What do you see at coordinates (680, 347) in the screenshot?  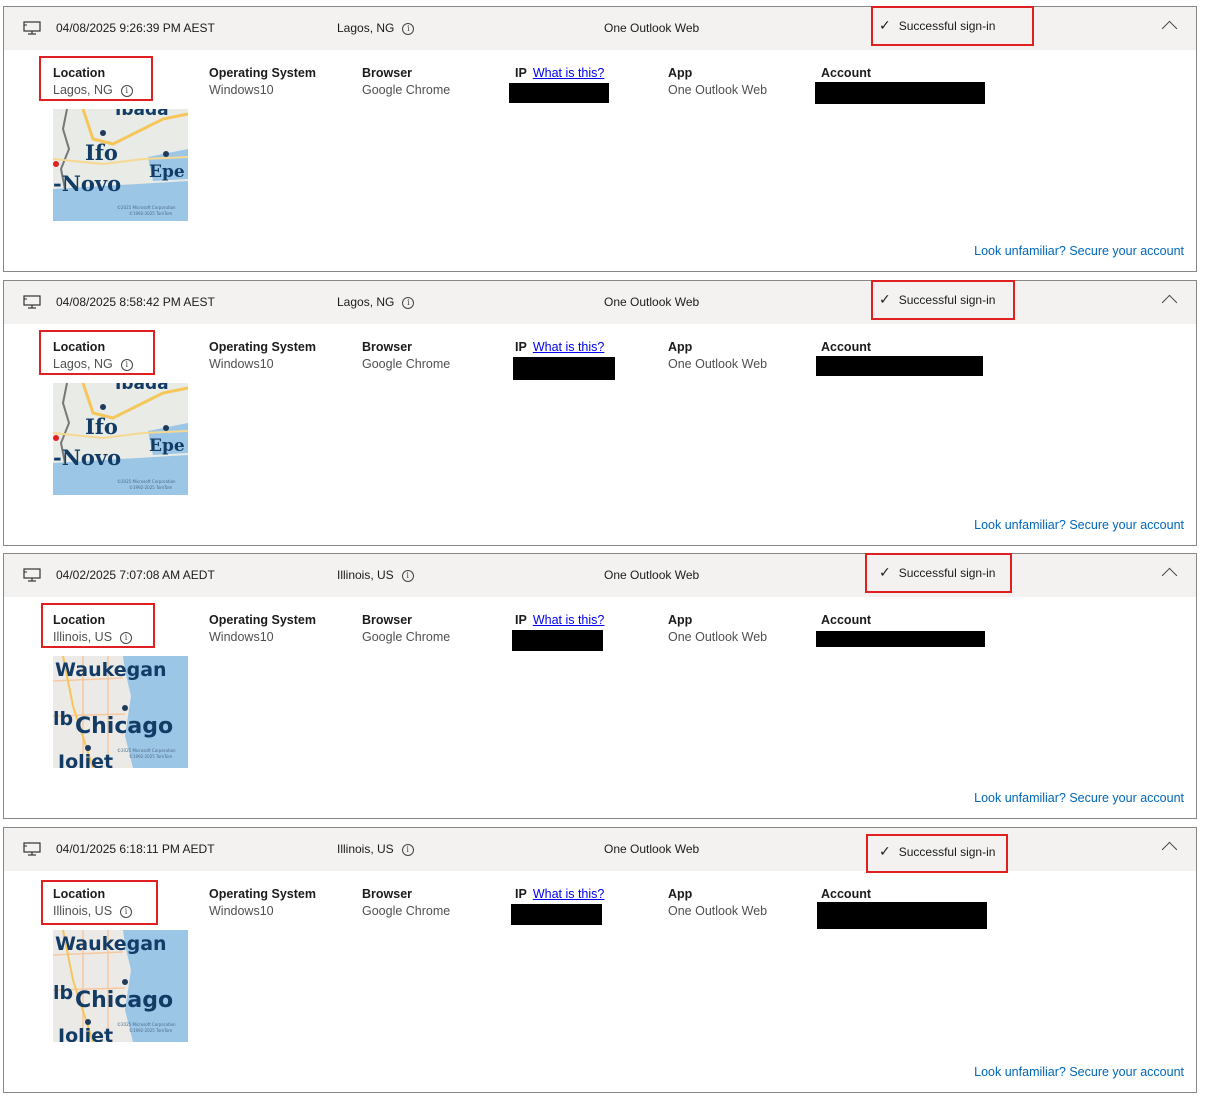 I see `app-label: App` at bounding box center [680, 347].